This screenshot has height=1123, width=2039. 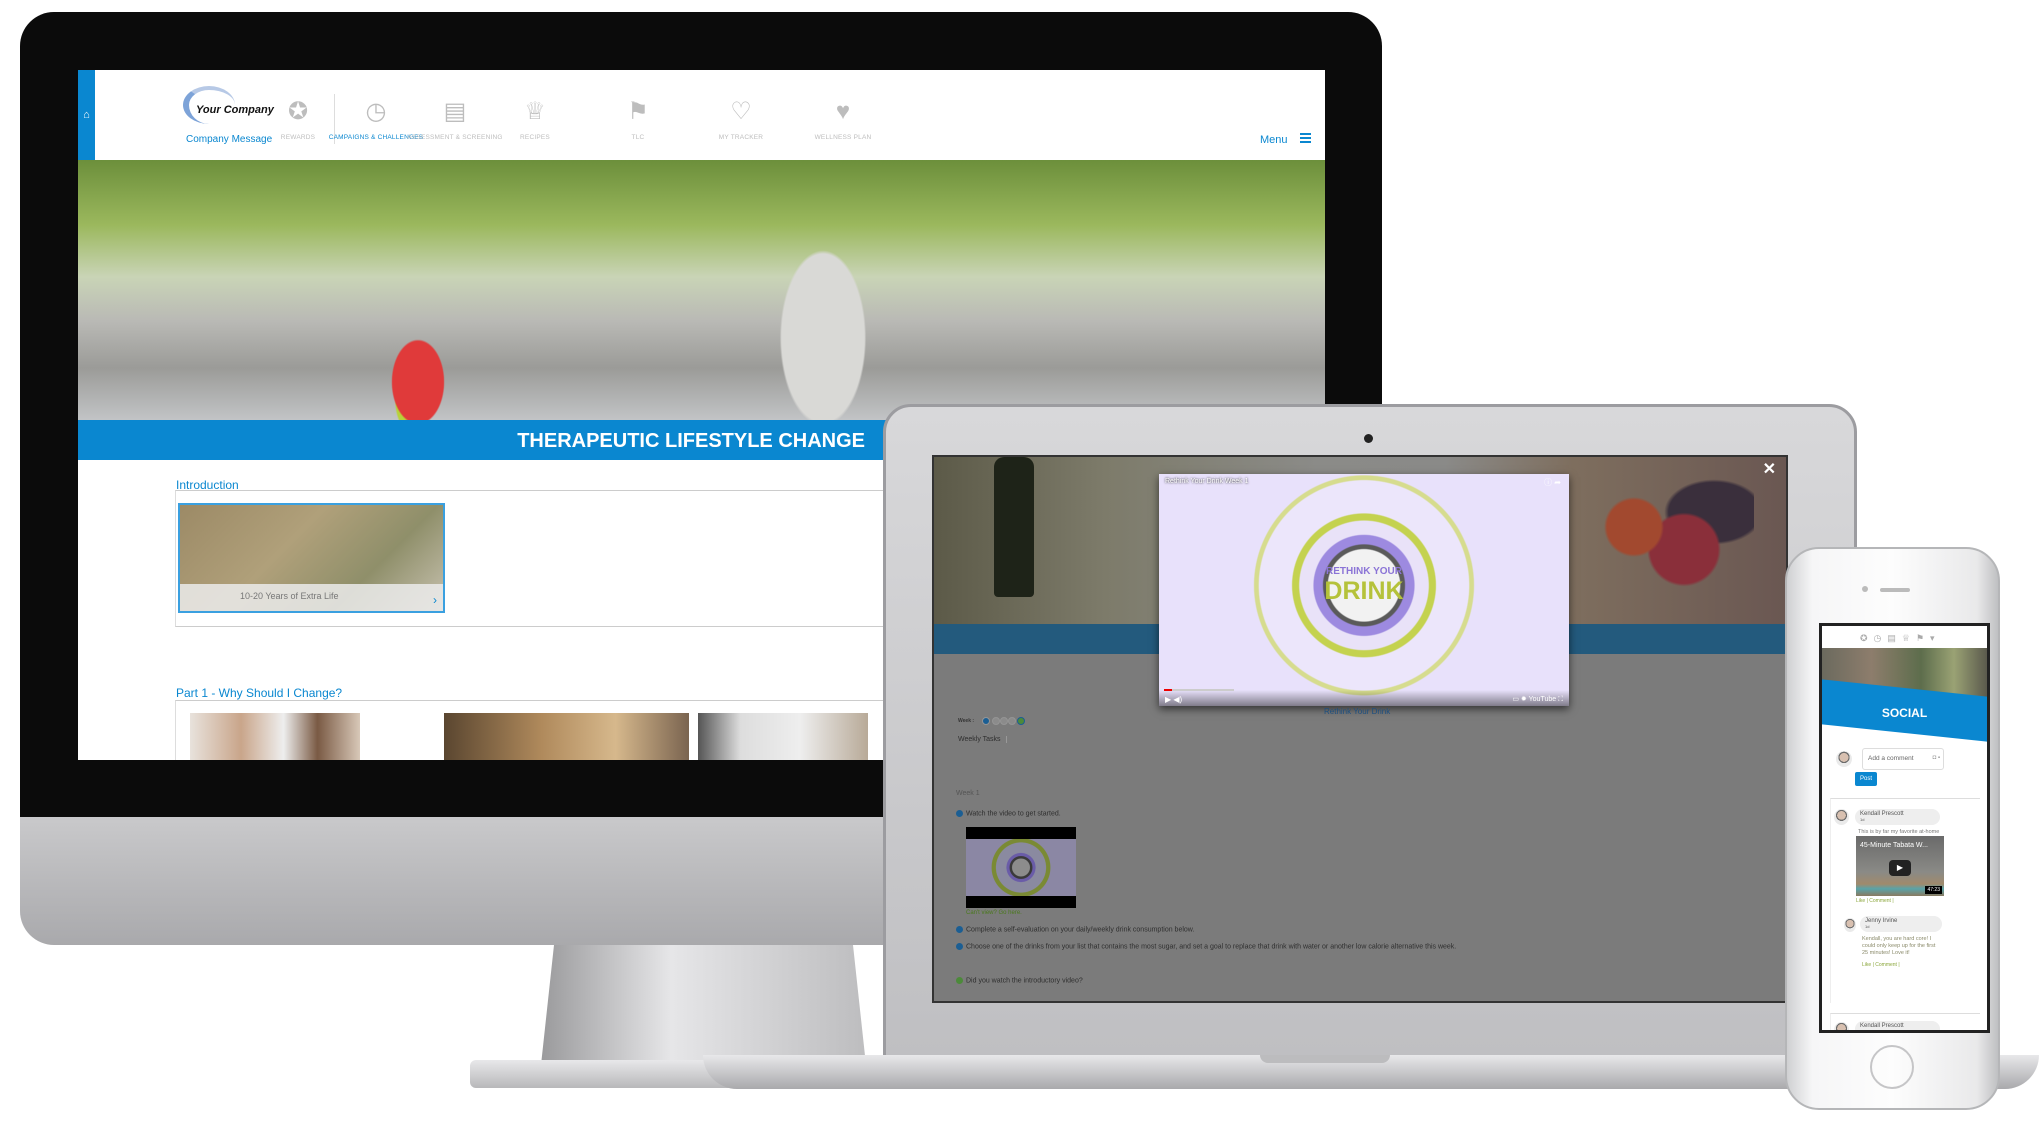 I want to click on fullscreen-icon: ⛶, so click(x=1560, y=699).